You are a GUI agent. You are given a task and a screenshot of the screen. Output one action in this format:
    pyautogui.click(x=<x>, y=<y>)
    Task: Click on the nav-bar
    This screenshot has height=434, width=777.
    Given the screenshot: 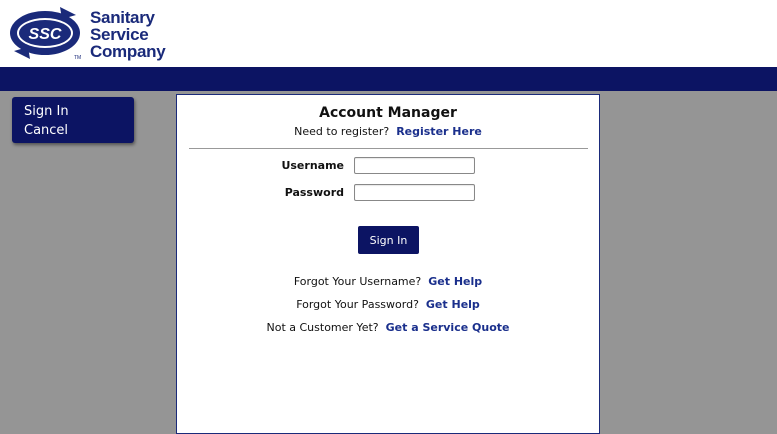 What is the action you would take?
    pyautogui.click(x=388, y=79)
    